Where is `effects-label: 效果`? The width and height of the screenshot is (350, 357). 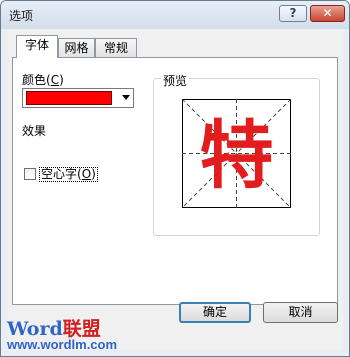
effects-label: 效果 is located at coordinates (34, 131).